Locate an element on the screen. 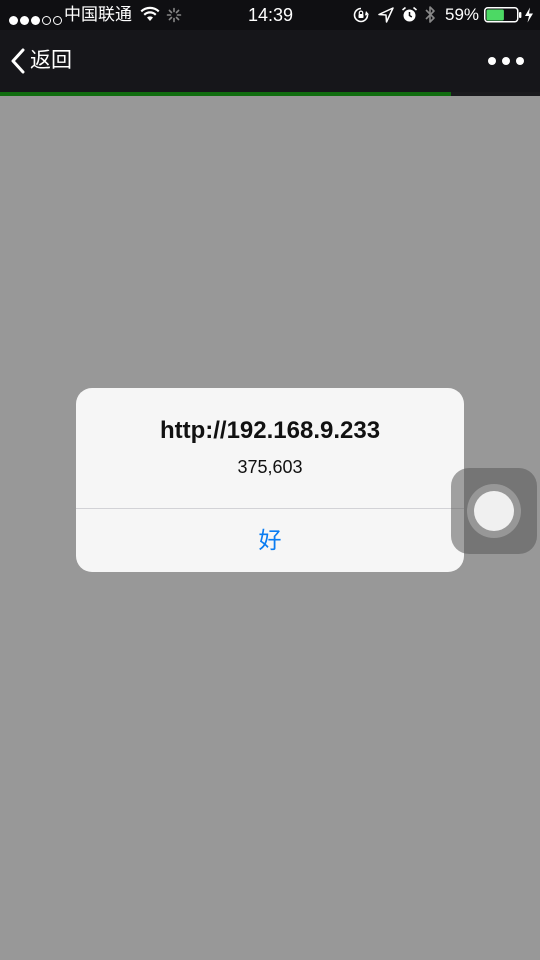  status-time: 14:39 is located at coordinates (271, 15).